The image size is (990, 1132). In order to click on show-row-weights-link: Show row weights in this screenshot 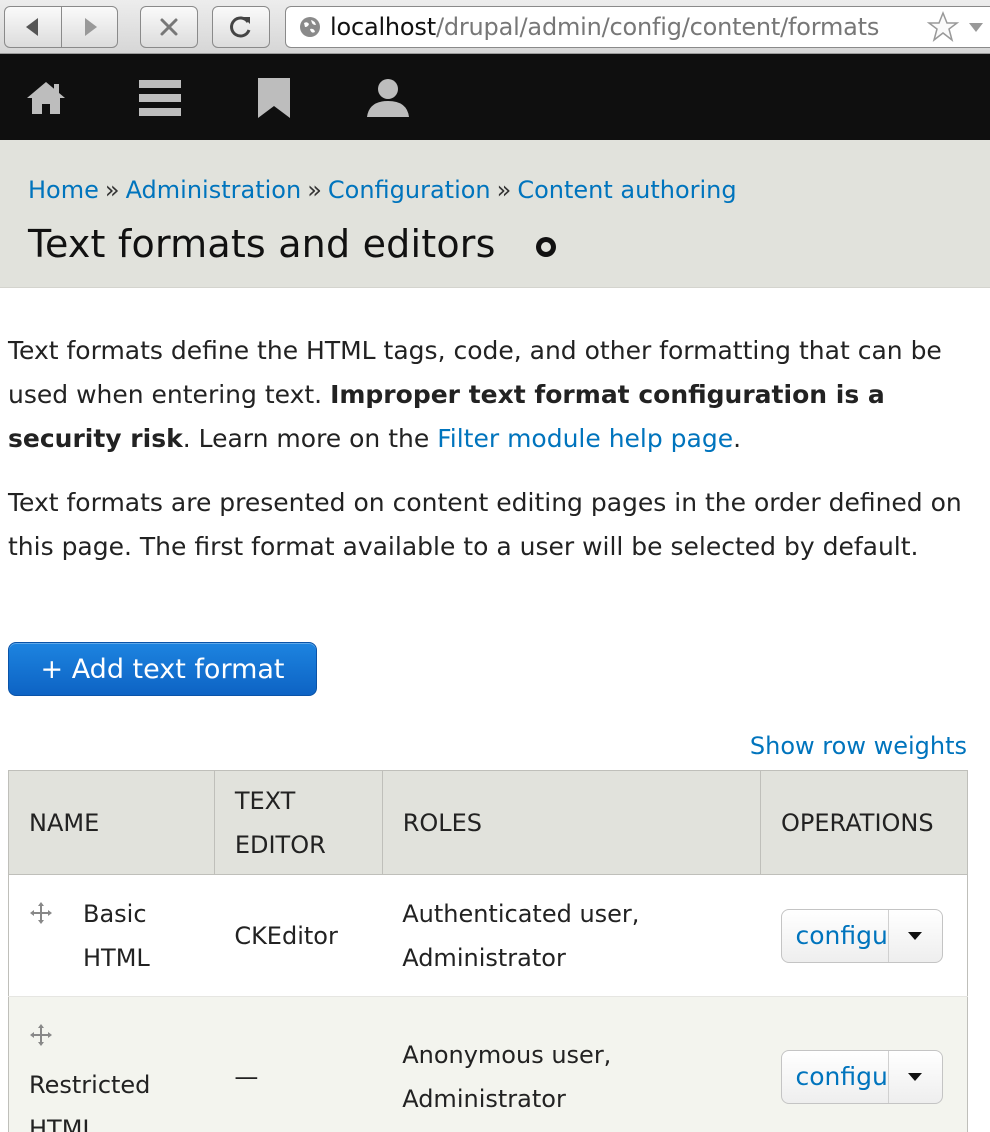, I will do `click(858, 746)`.